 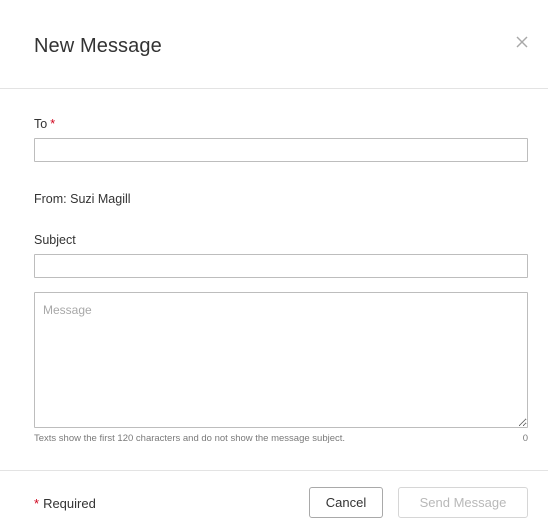 What do you see at coordinates (69, 503) in the screenshot?
I see `required-label: Required` at bounding box center [69, 503].